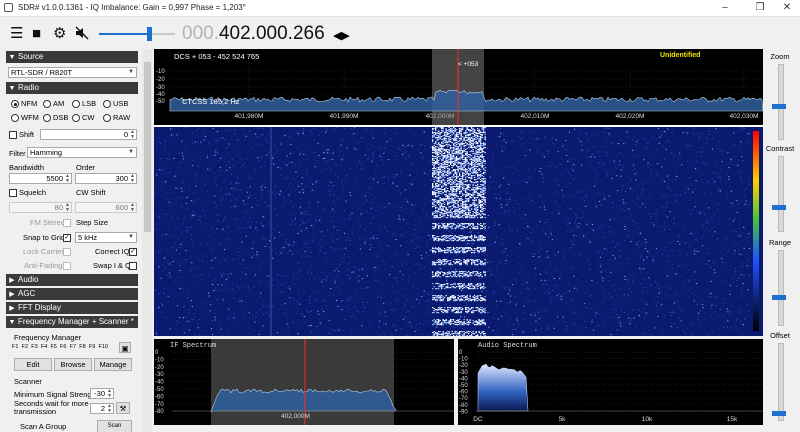 Image resolution: width=800 pixels, height=432 pixels. What do you see at coordinates (40, 178) in the screenshot?
I see `bandwidth-input: 5500 ▲ ▼` at bounding box center [40, 178].